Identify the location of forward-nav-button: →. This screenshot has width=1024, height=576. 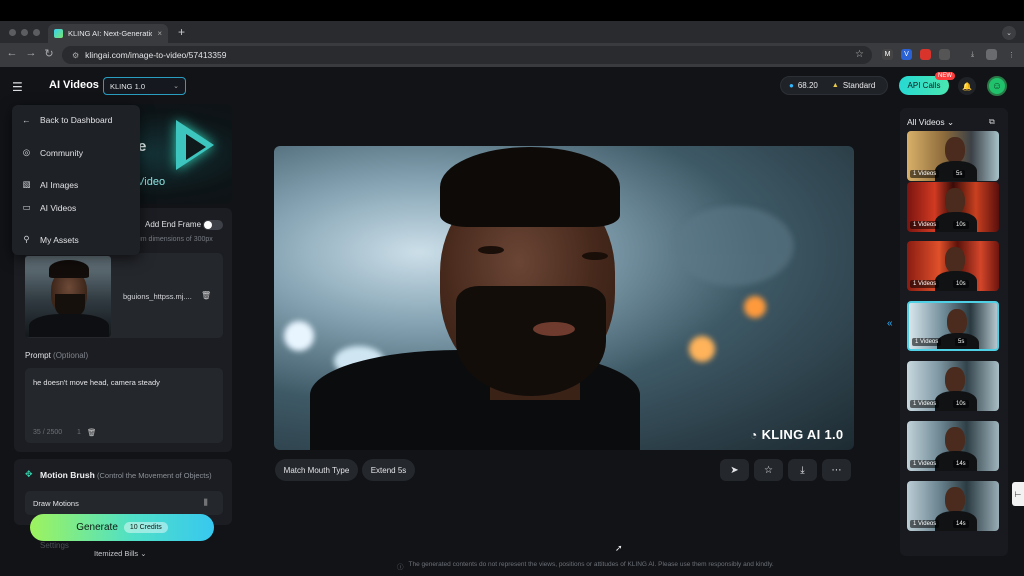
(31, 53).